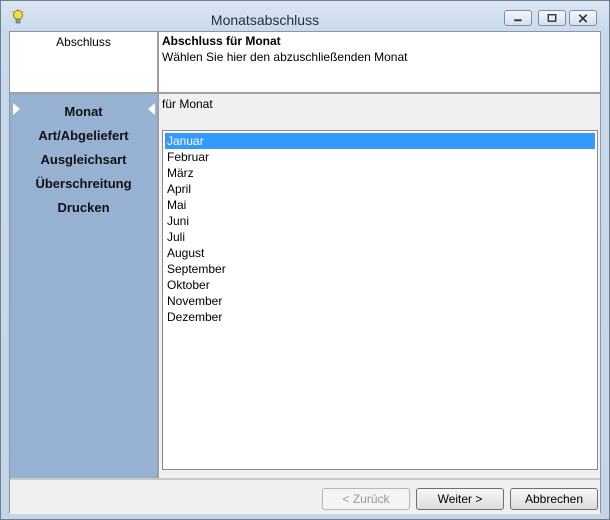  I want to click on sidebar-item-ausgleichsart: Ausgleichsart, so click(83, 159).